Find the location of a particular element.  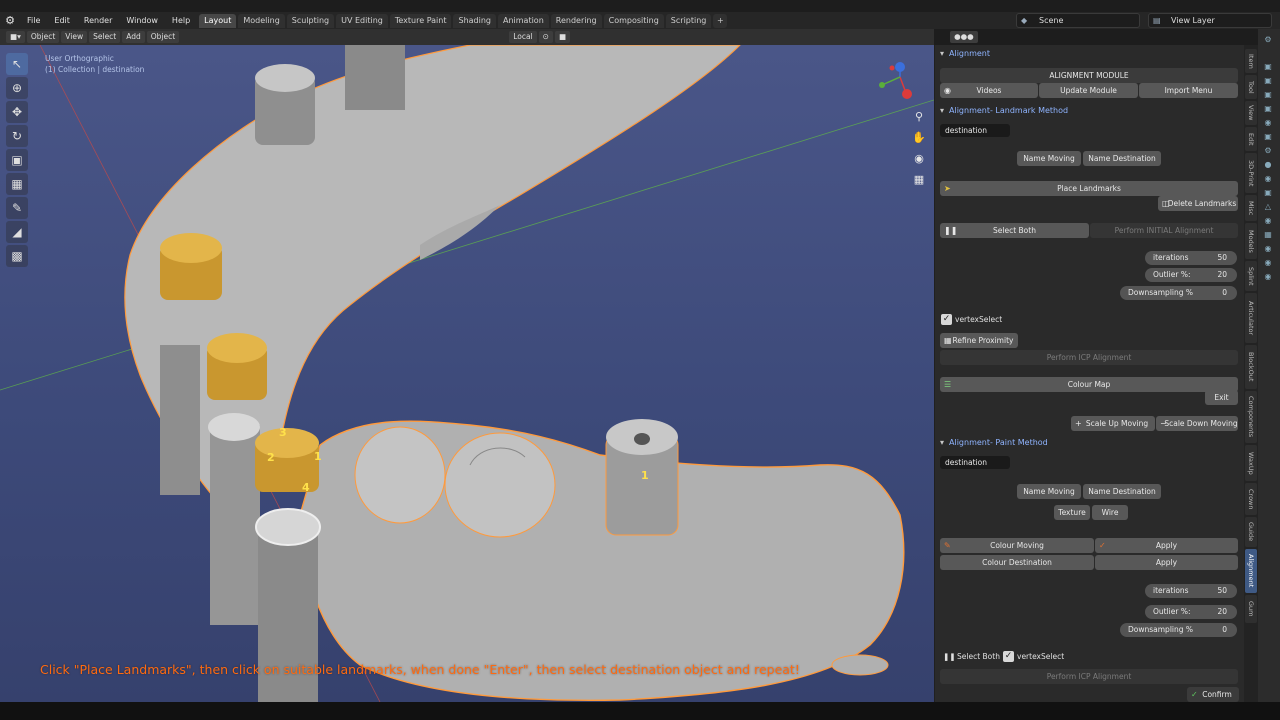

menu-help: Help is located at coordinates (181, 20).